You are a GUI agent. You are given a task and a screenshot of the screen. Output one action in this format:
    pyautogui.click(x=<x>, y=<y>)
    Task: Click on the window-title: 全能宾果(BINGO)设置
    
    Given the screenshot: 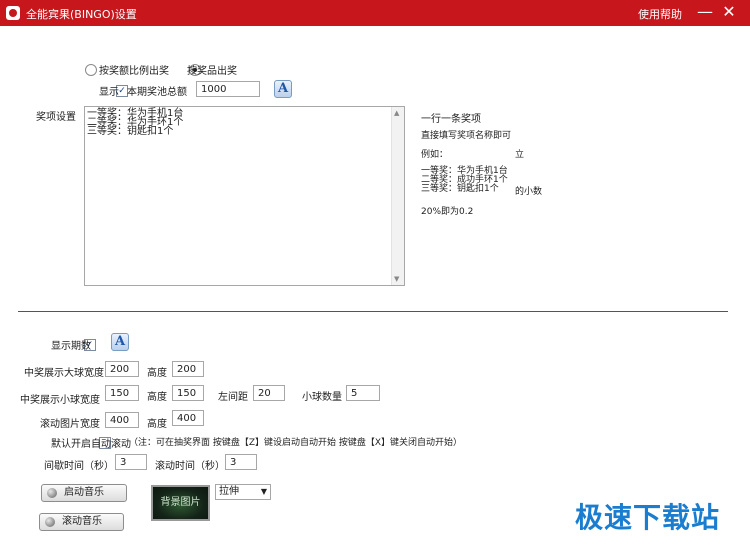 What is the action you would take?
    pyautogui.click(x=81, y=14)
    